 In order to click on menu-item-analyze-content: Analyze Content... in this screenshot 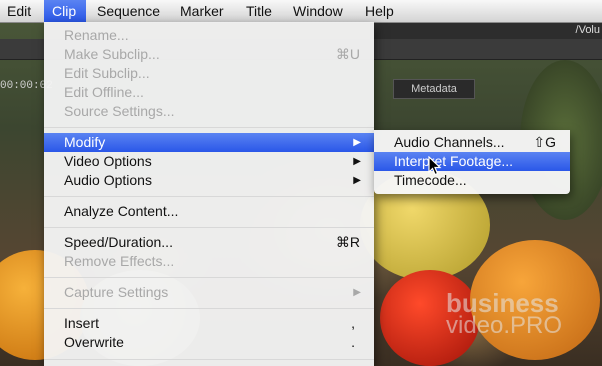, I will do `click(209, 211)`.